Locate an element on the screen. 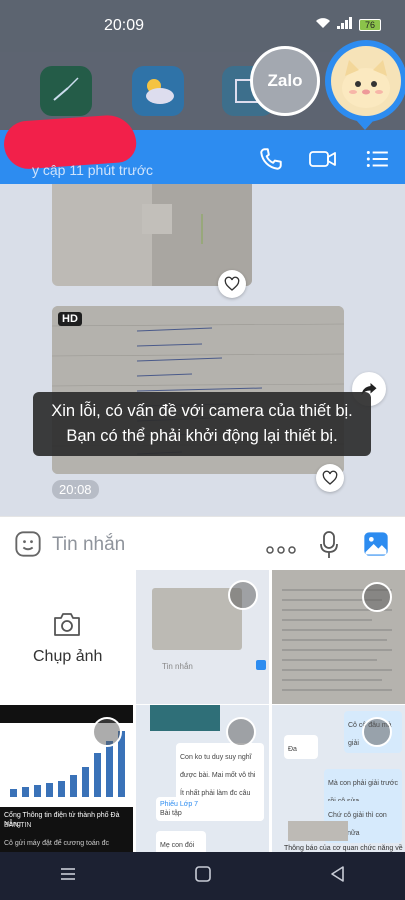  video-call-icon is located at coordinates (323, 159).